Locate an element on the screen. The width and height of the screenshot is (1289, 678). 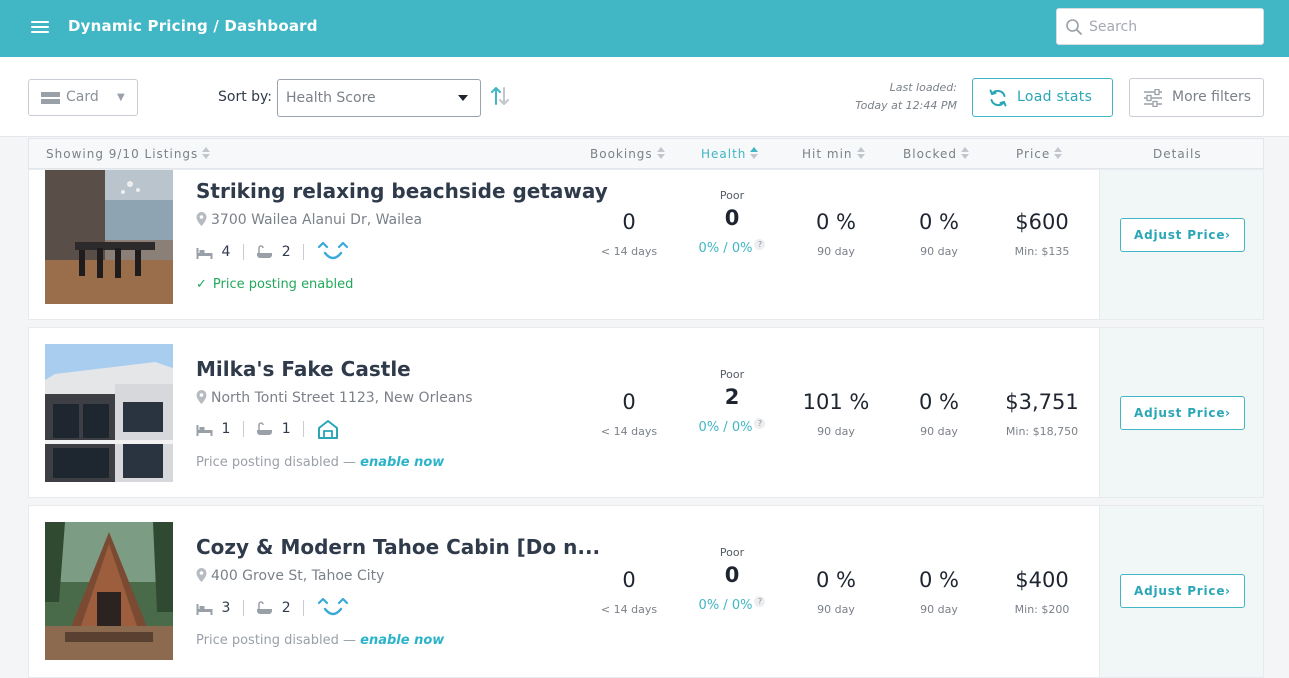
listing-title: Milka's Fake Castle is located at coordinates (303, 369).